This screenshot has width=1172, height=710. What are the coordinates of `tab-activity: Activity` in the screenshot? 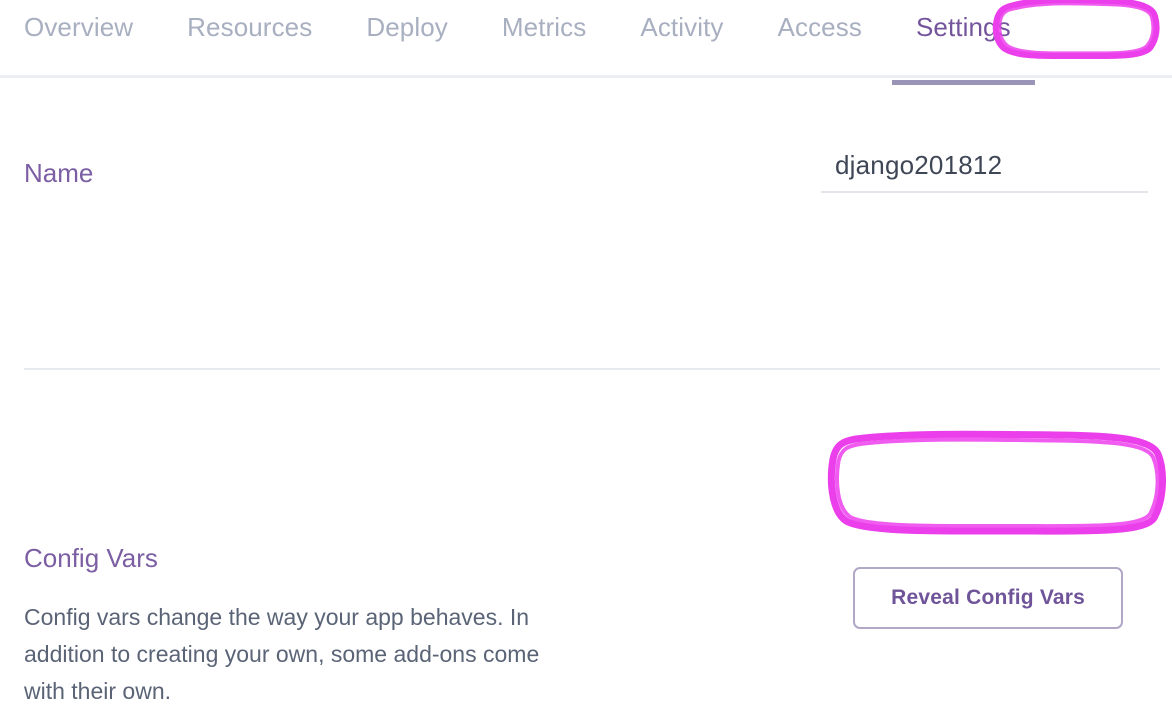 It's located at (681, 41).